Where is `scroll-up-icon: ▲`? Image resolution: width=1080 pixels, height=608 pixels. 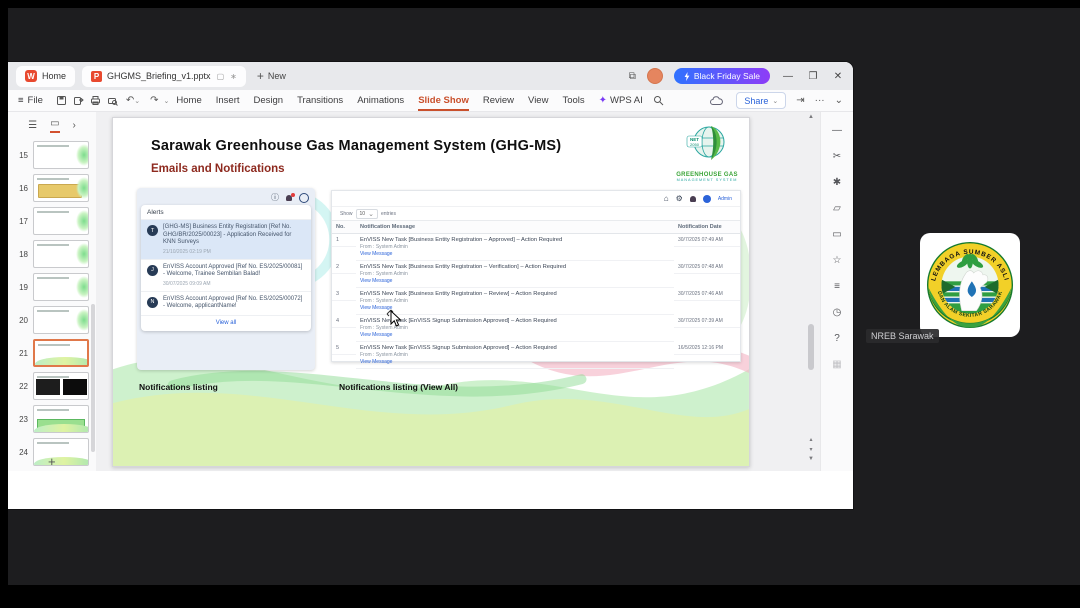
scroll-up-icon: ▲ is located at coordinates (811, 117).